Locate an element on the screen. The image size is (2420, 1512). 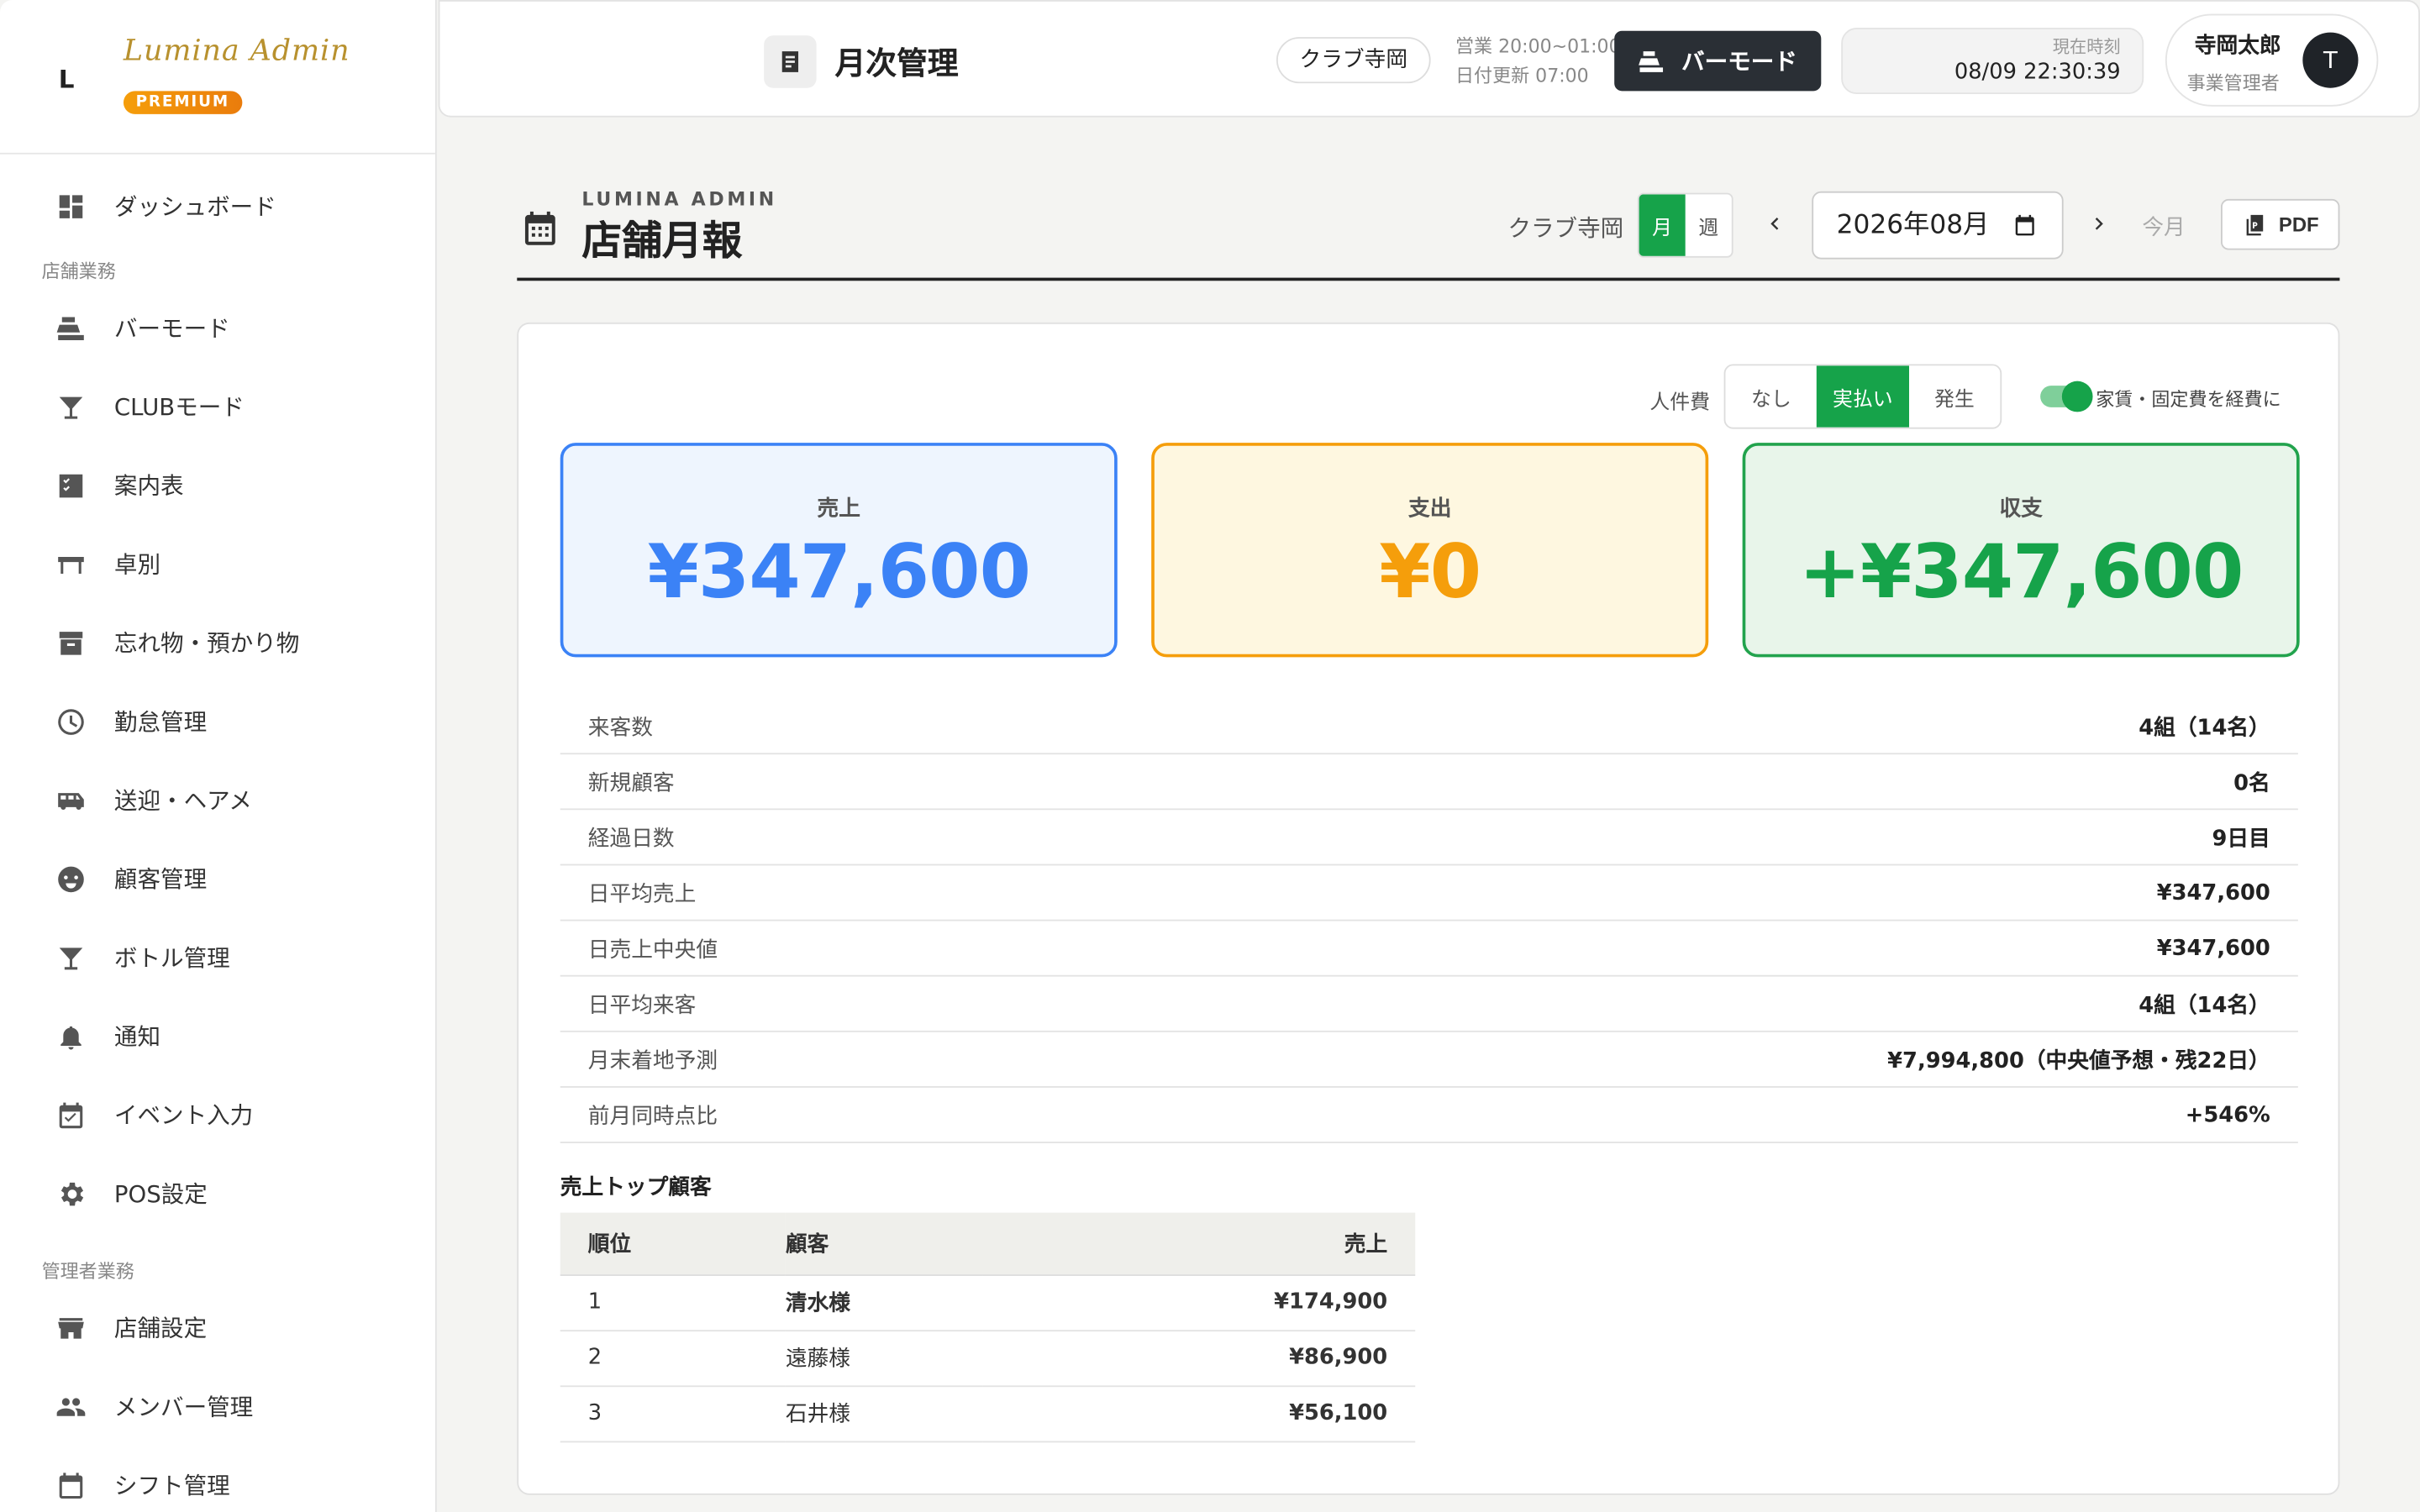
column-header-customer: 顧客 is located at coordinates (884, 1244).